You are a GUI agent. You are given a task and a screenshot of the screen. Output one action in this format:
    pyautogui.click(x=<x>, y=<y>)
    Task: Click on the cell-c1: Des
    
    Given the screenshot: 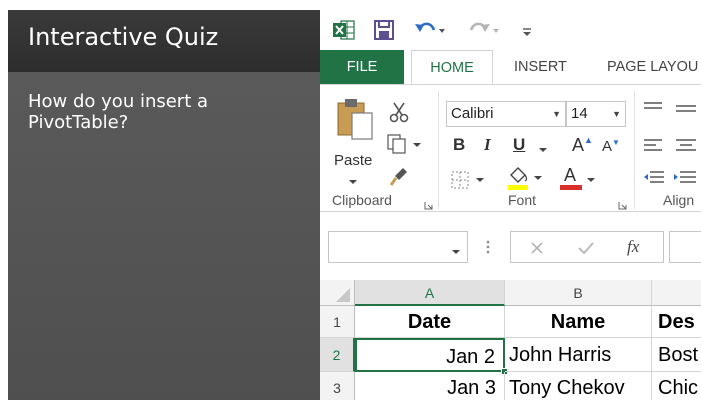 What is the action you would take?
    pyautogui.click(x=676, y=322)
    